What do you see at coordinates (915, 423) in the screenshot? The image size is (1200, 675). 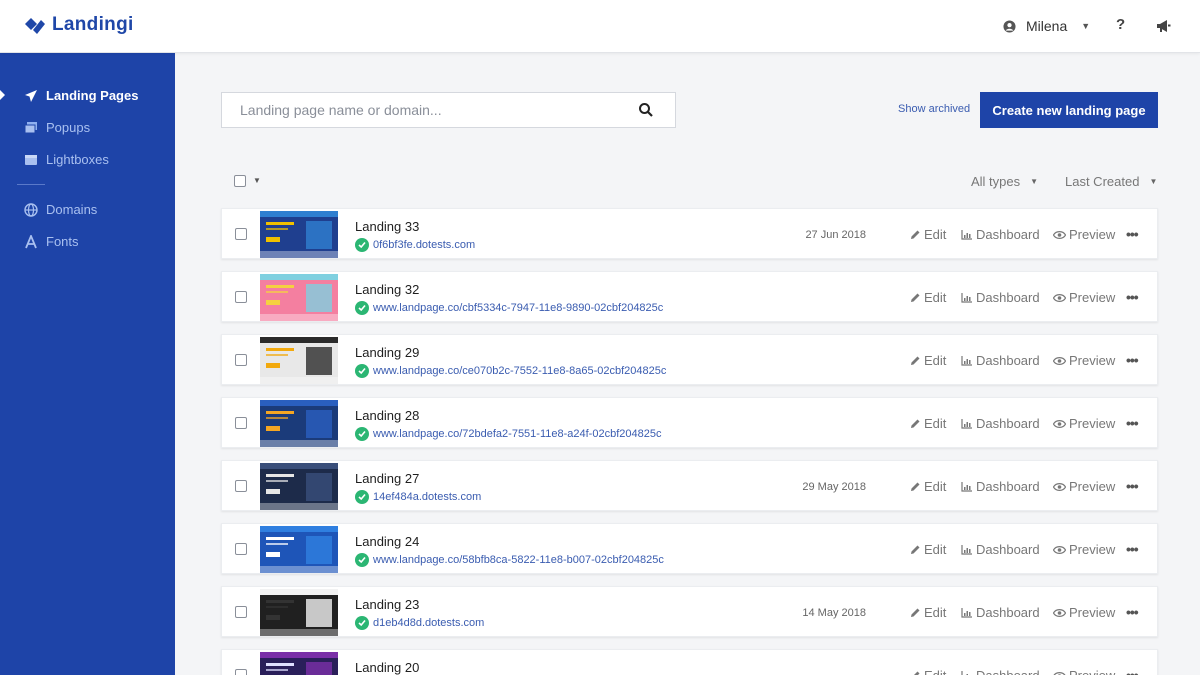 I see `pencil-icon` at bounding box center [915, 423].